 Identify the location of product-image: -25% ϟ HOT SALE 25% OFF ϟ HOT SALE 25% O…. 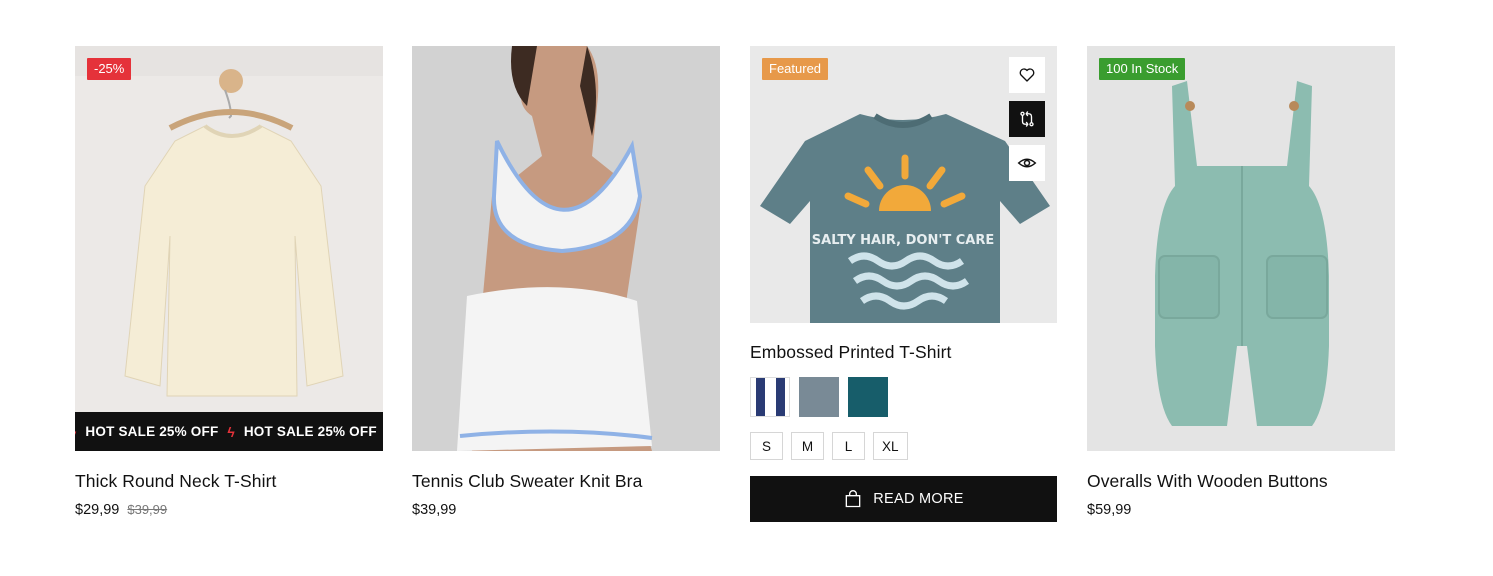
(229, 248).